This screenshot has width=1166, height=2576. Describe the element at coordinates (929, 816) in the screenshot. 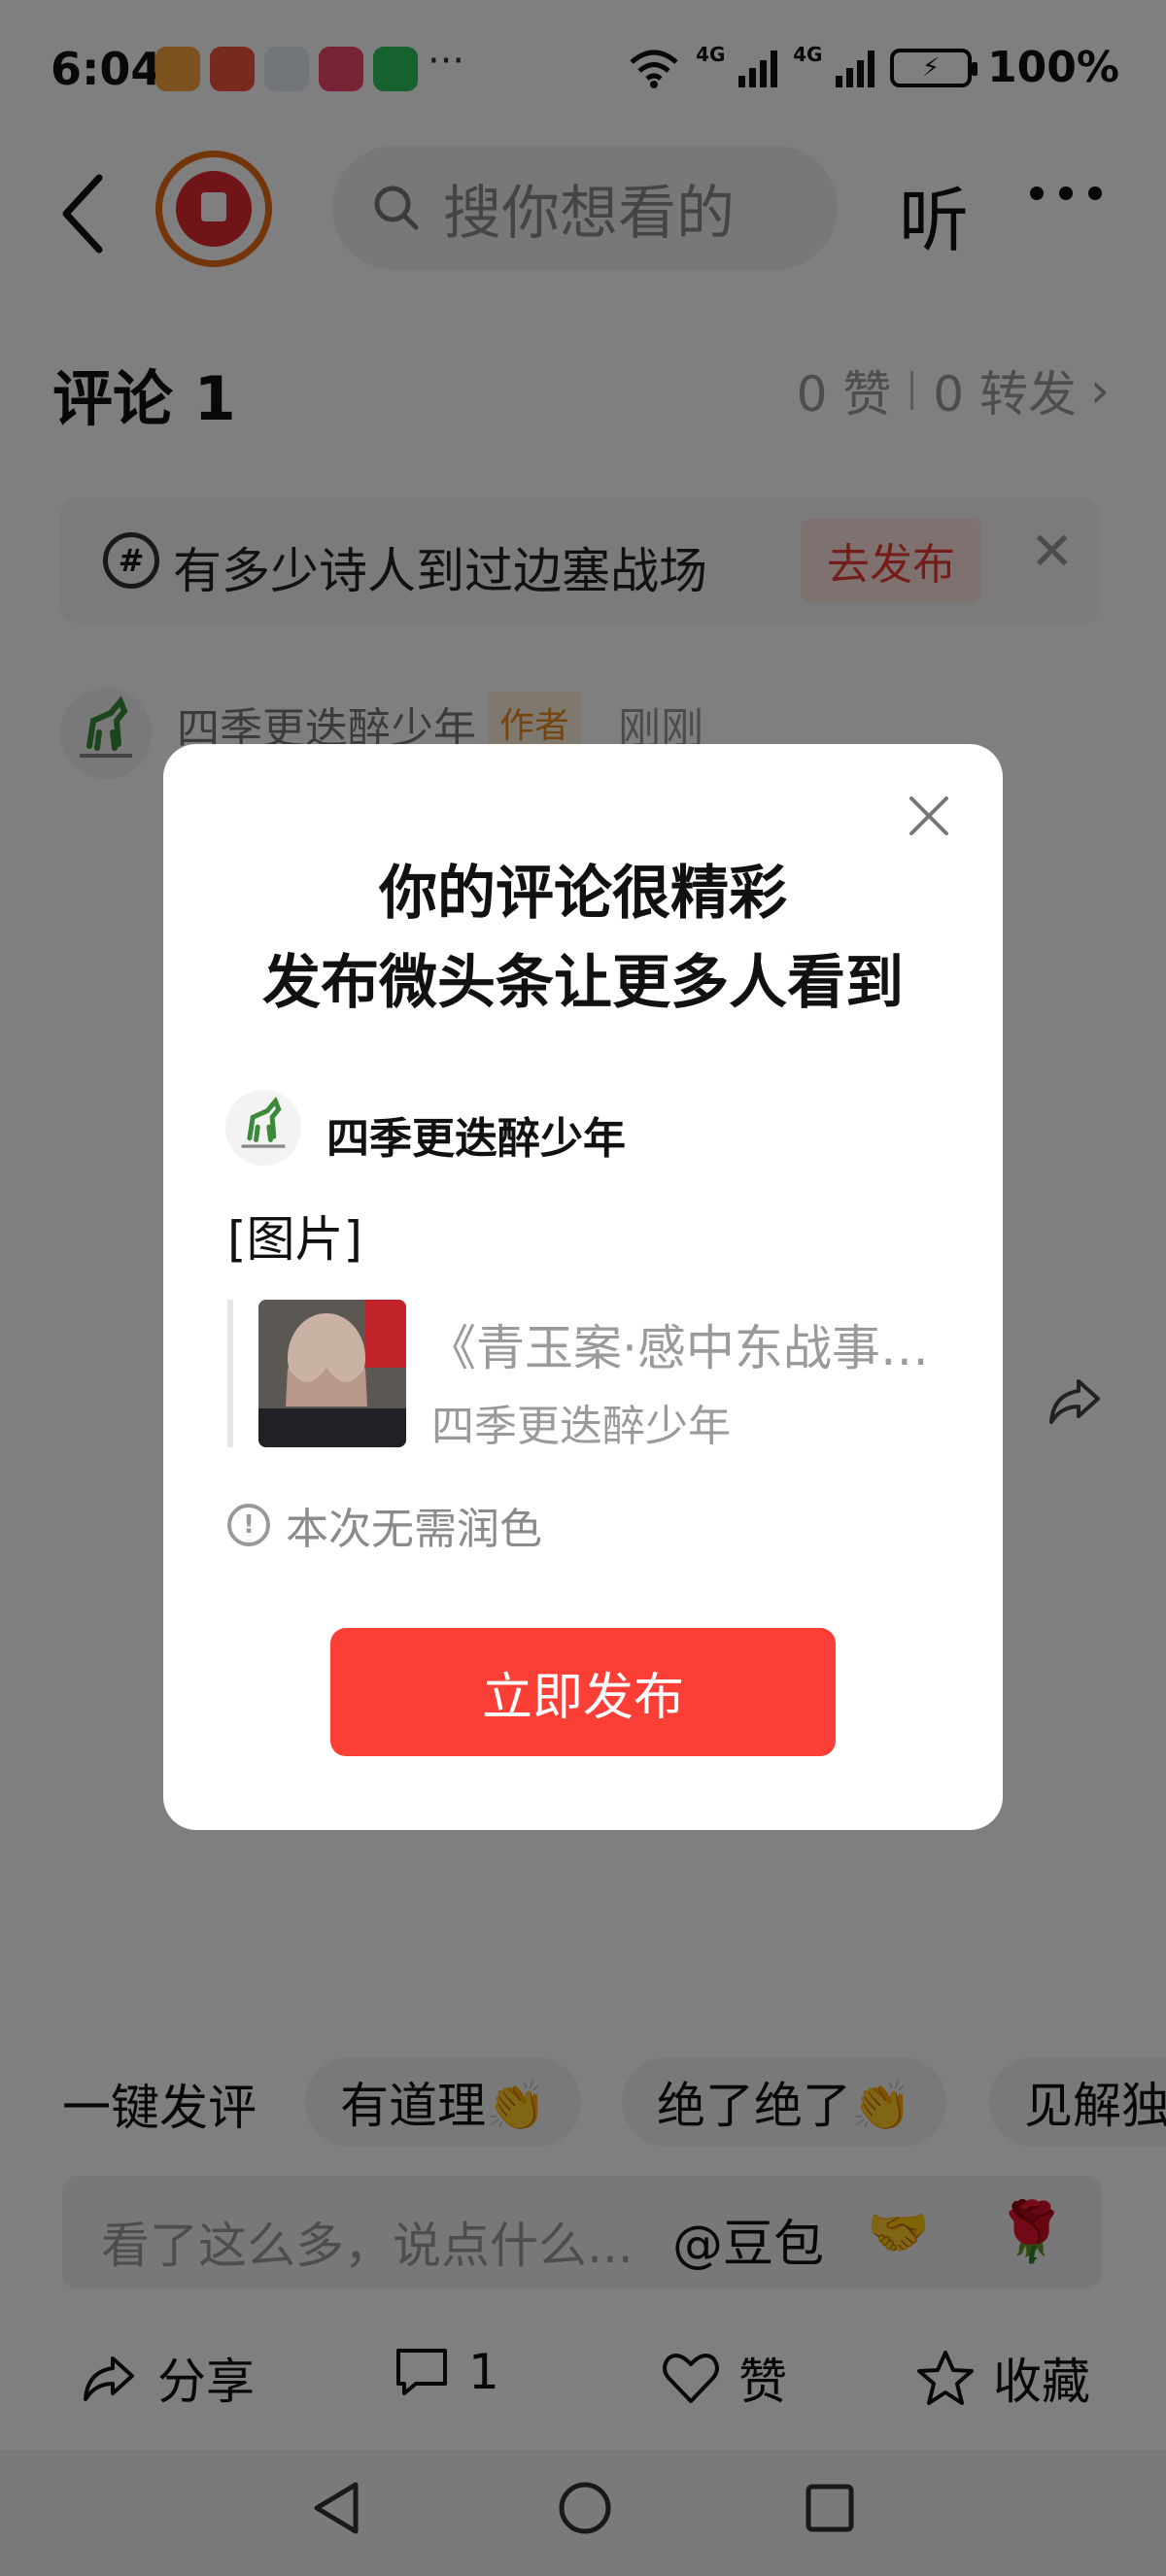

I see `close-icon` at that location.